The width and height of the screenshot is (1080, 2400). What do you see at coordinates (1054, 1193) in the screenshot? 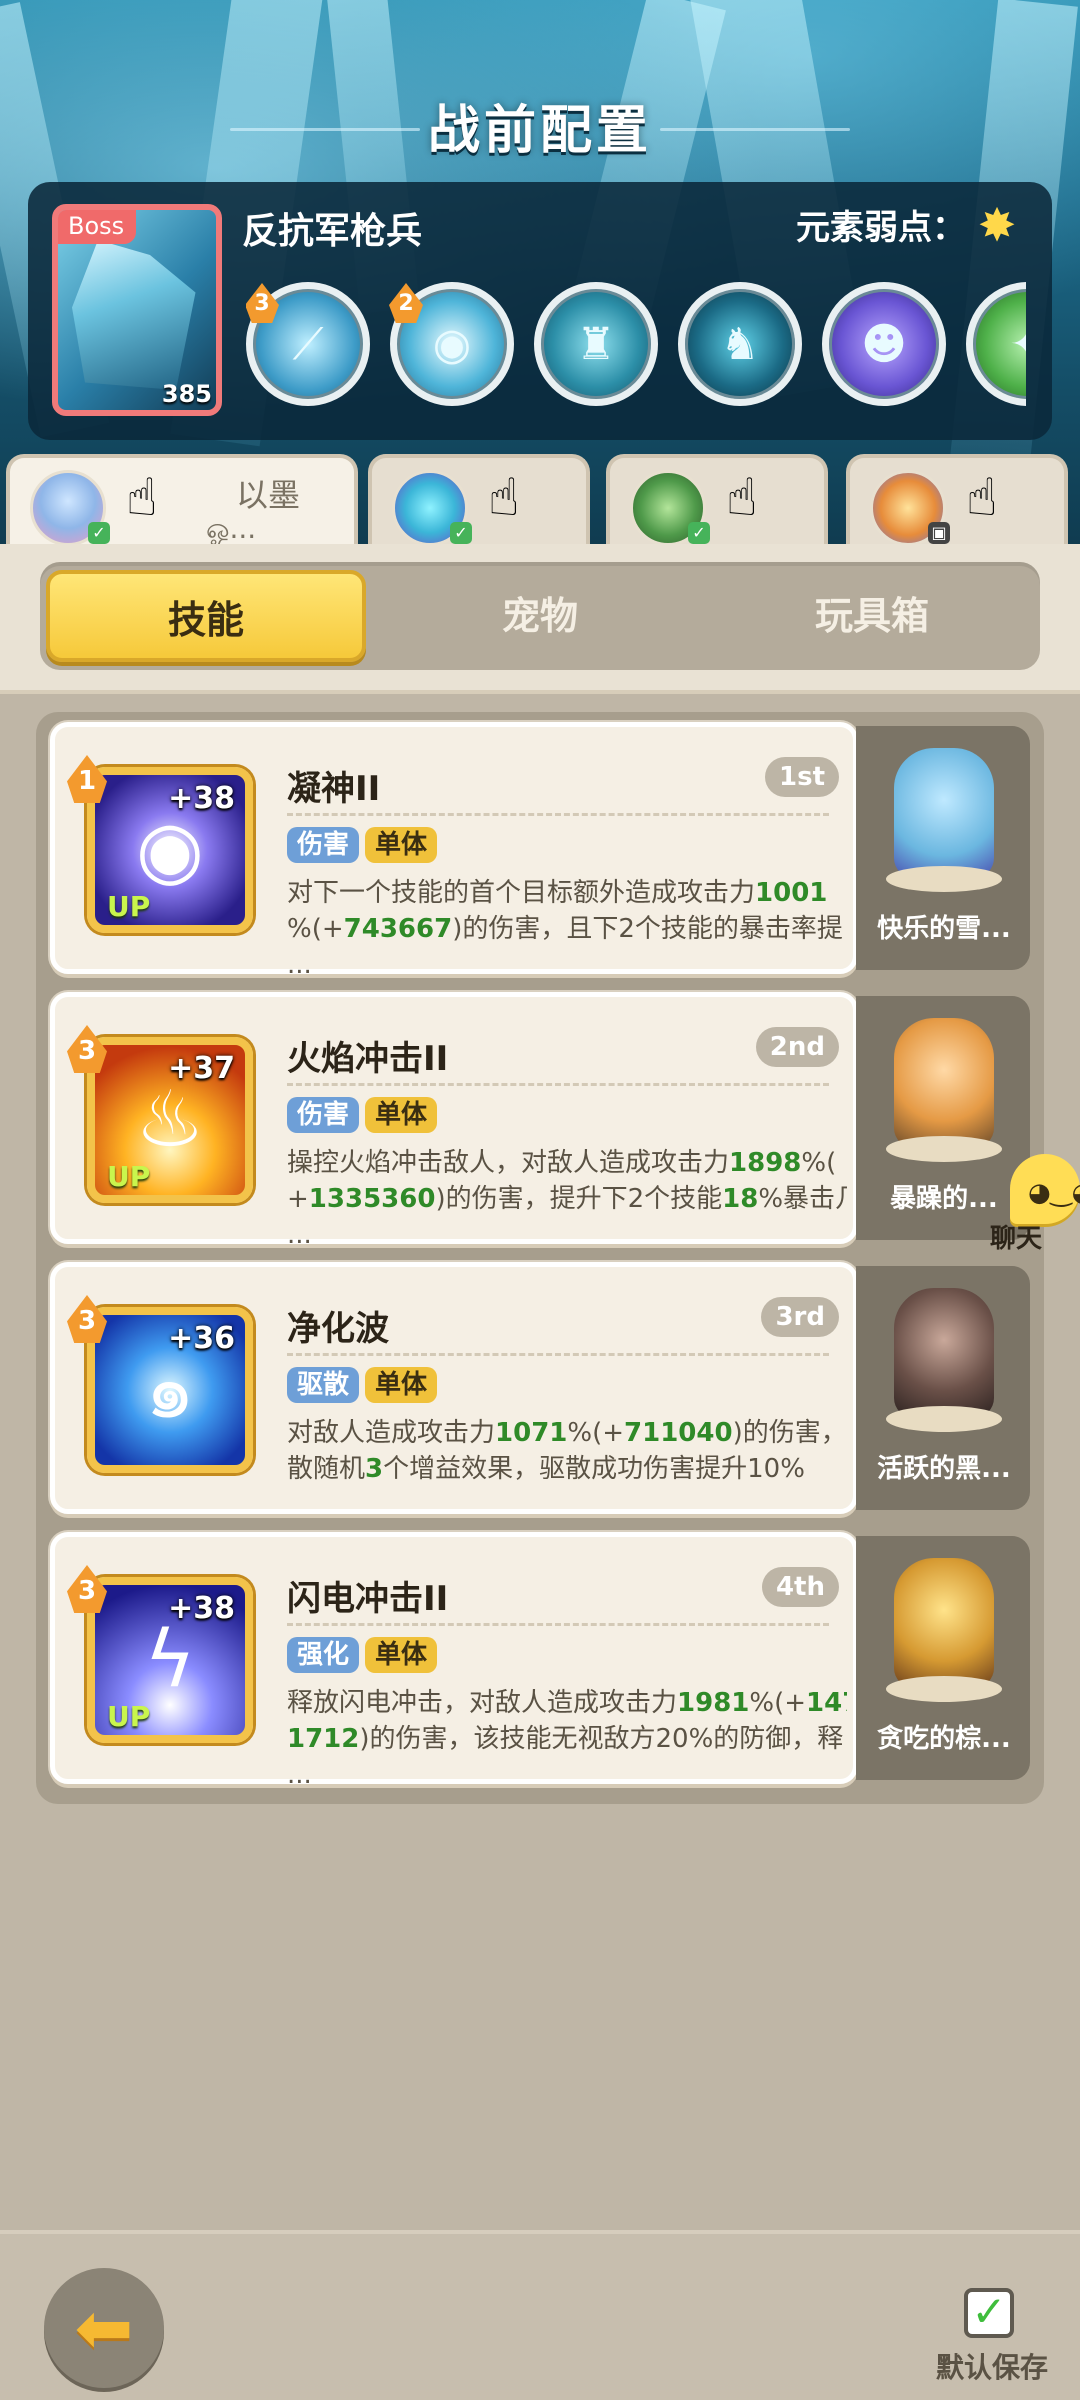
I see `smiley-icon: ◕‿◕` at bounding box center [1054, 1193].